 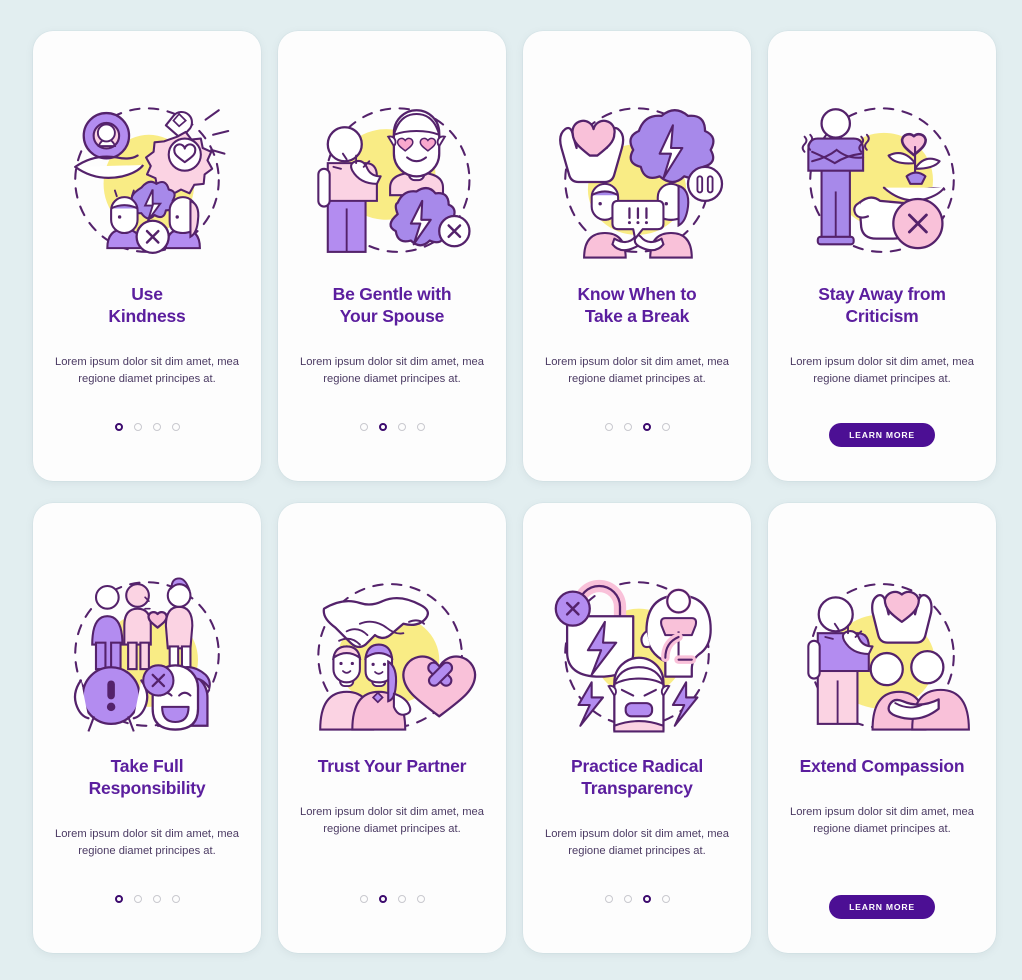 What do you see at coordinates (392, 654) in the screenshot?
I see `trust-illustration` at bounding box center [392, 654].